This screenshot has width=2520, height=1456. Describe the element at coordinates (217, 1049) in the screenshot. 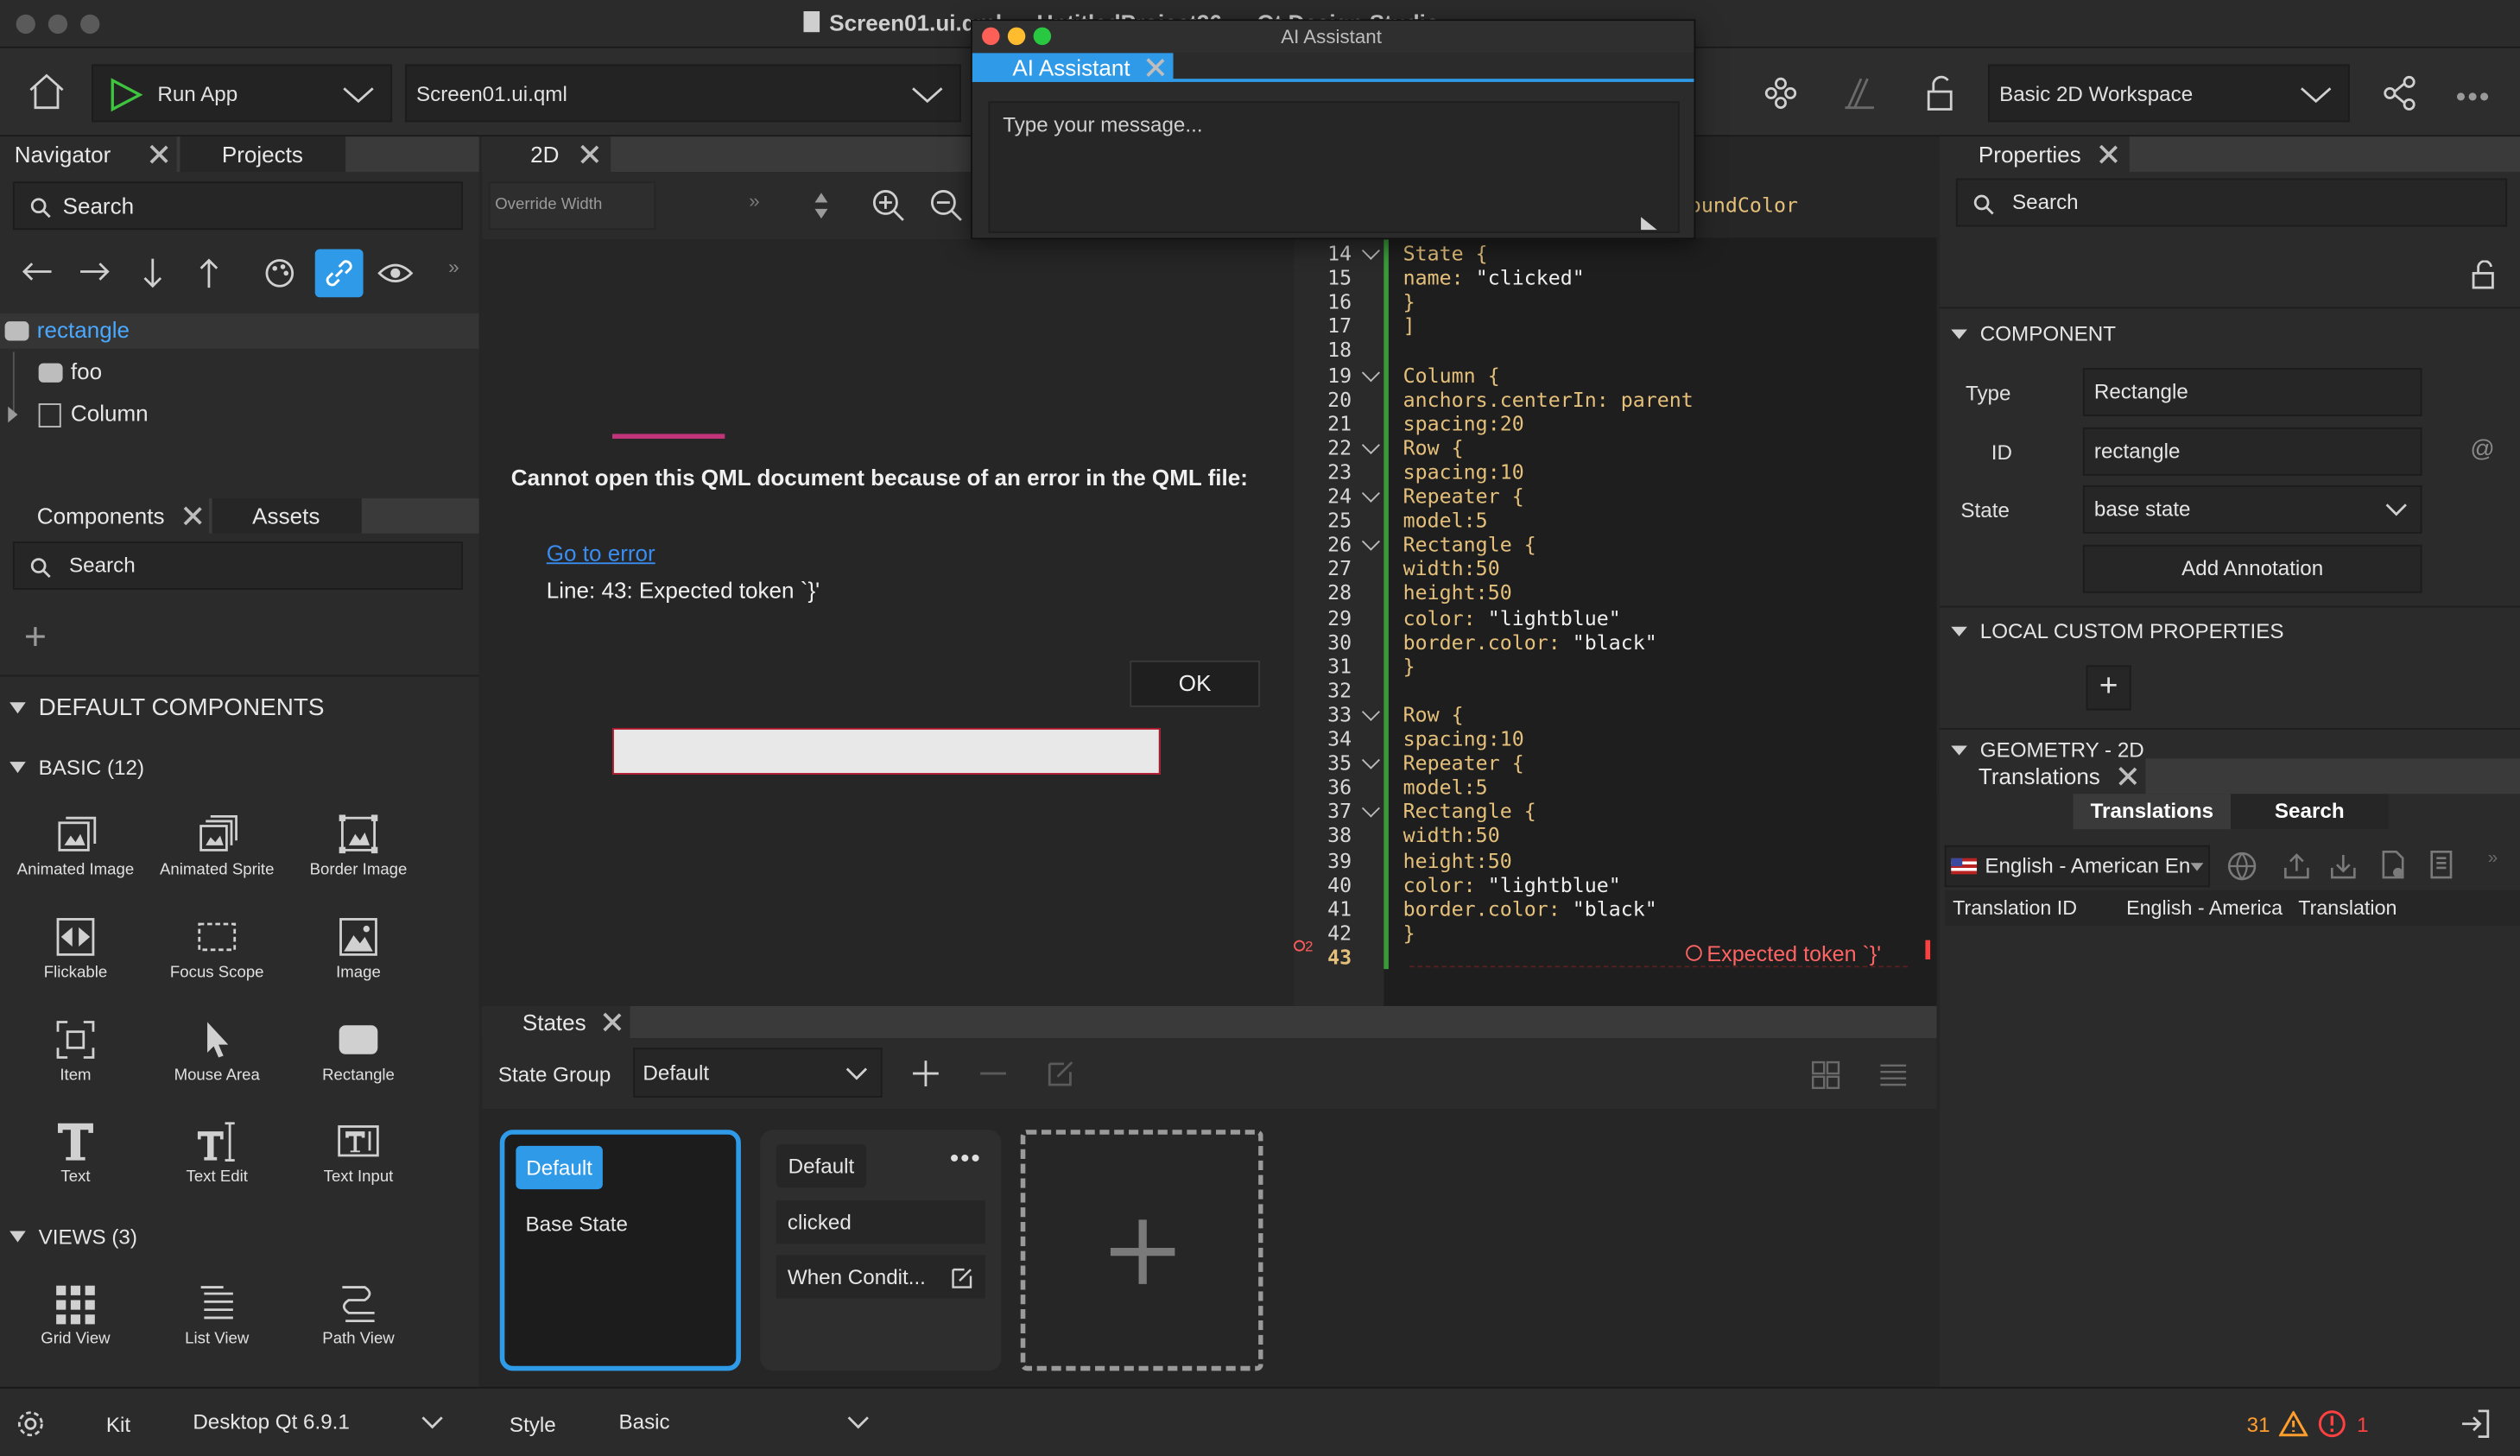

I see `component-mouse-area: Mouse Area` at that location.